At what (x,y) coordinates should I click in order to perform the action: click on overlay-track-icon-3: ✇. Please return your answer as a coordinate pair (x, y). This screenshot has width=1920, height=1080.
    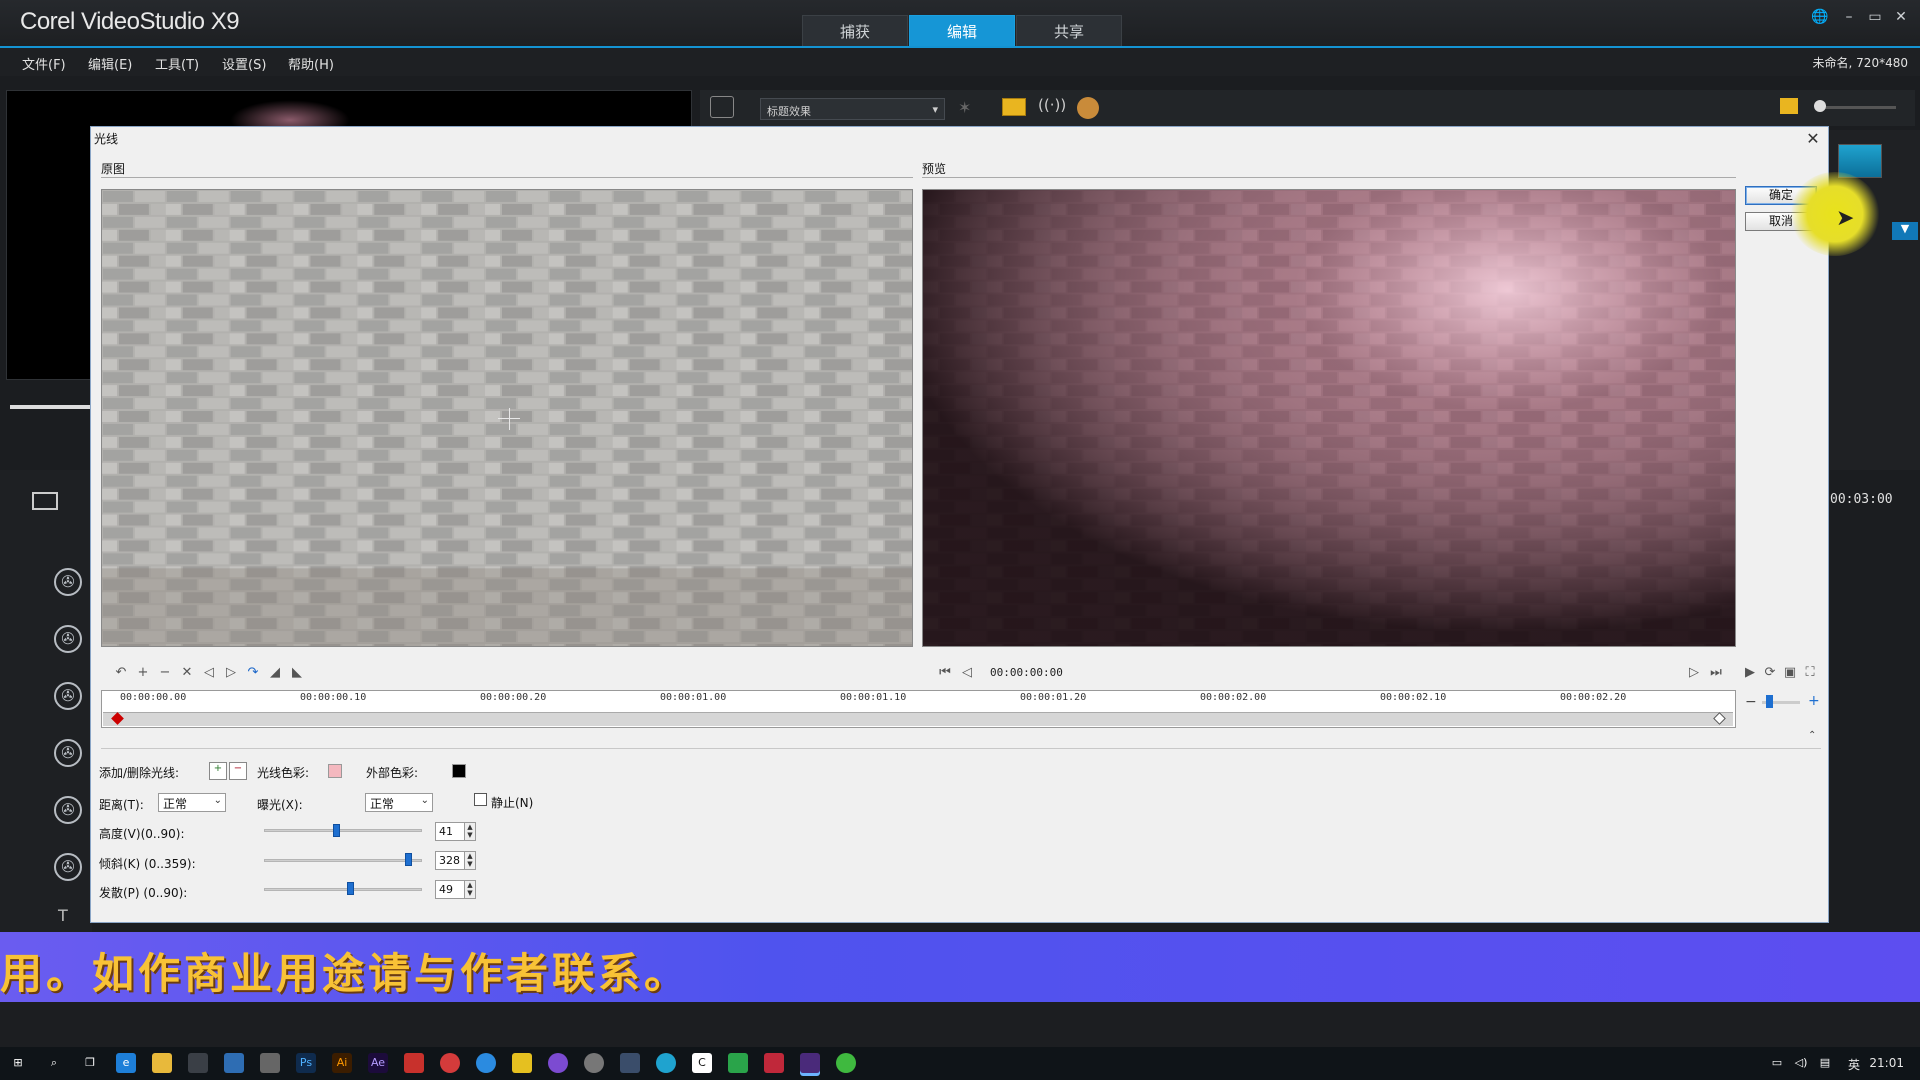
    Looking at the image, I should click on (68, 753).